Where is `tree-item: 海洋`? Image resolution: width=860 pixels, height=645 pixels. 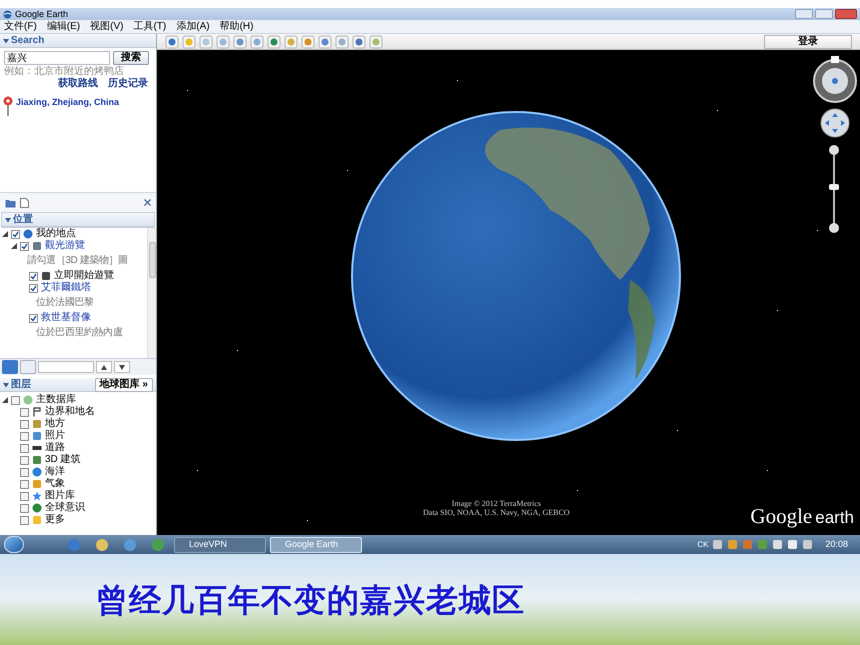 tree-item: 海洋 is located at coordinates (55, 472).